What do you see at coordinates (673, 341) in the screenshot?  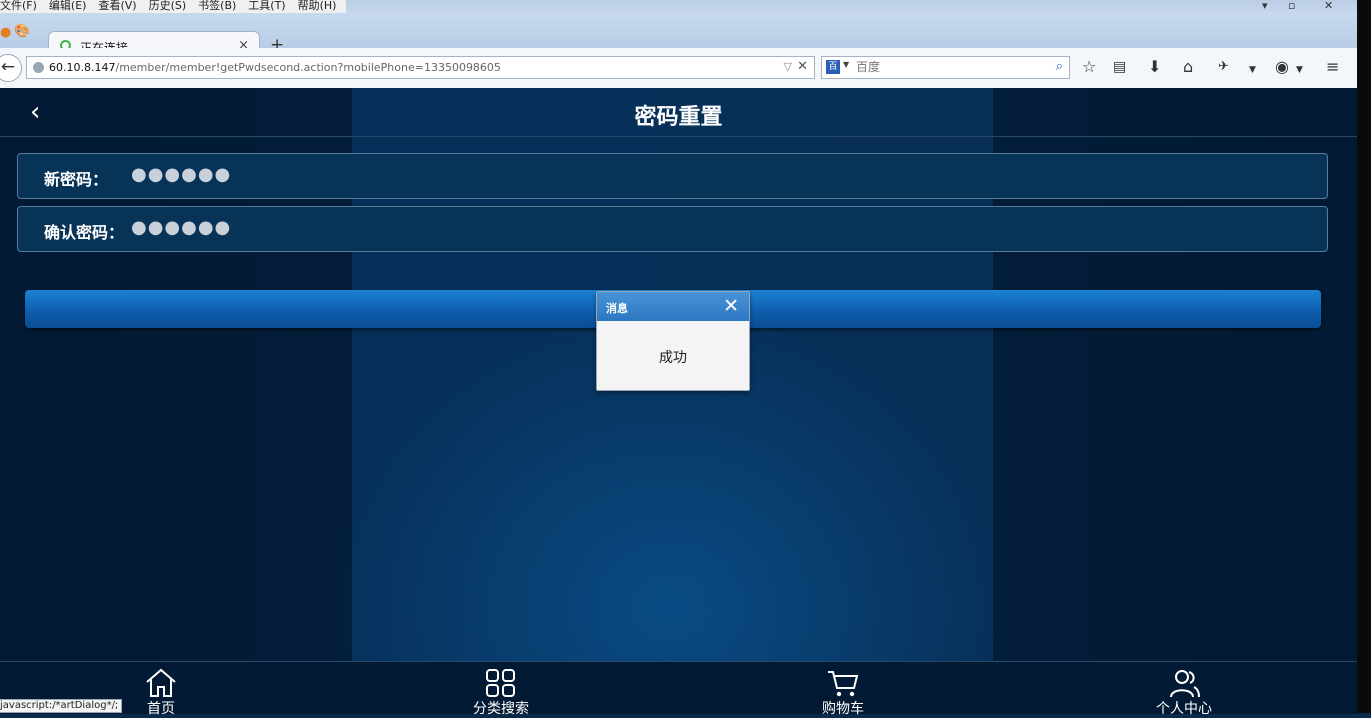 I see `message-dialog: 消息 ✕ 成功` at bounding box center [673, 341].